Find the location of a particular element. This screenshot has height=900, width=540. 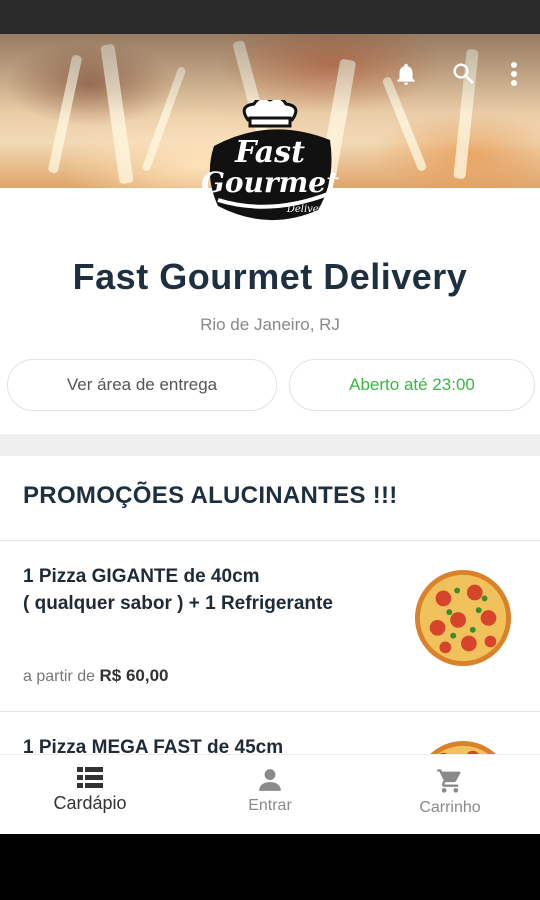

nav-label: Cardápio is located at coordinates (90, 803).